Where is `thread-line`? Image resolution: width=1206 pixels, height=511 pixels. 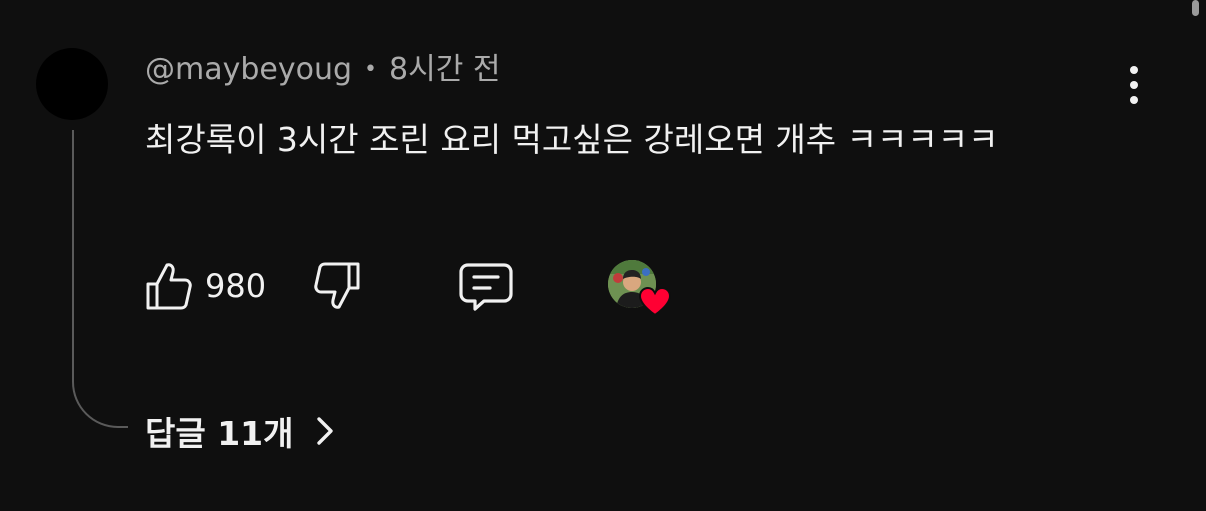
thread-line is located at coordinates (100, 279).